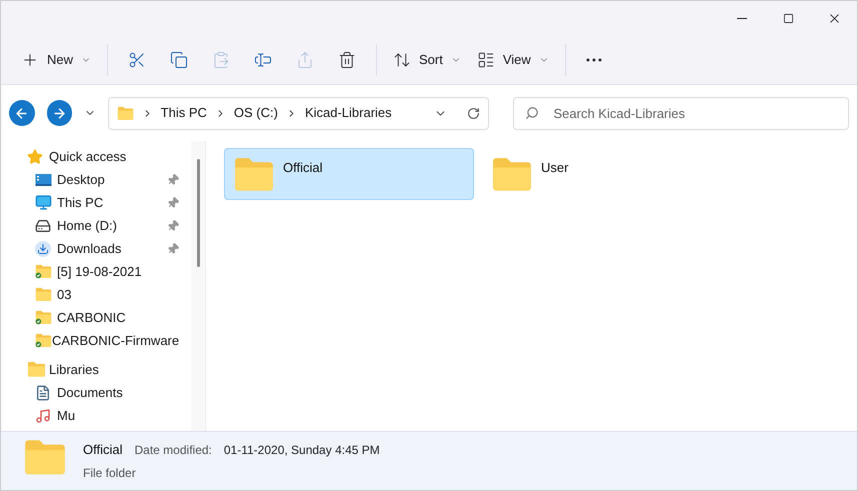 Image resolution: width=858 pixels, height=491 pixels. Describe the element at coordinates (43, 202) in the screenshot. I see `monitor-icon` at that location.